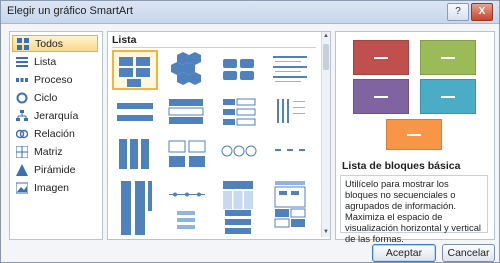 The image size is (500, 263). What do you see at coordinates (381, 57) in the screenshot?
I see `preview-block-red` at bounding box center [381, 57].